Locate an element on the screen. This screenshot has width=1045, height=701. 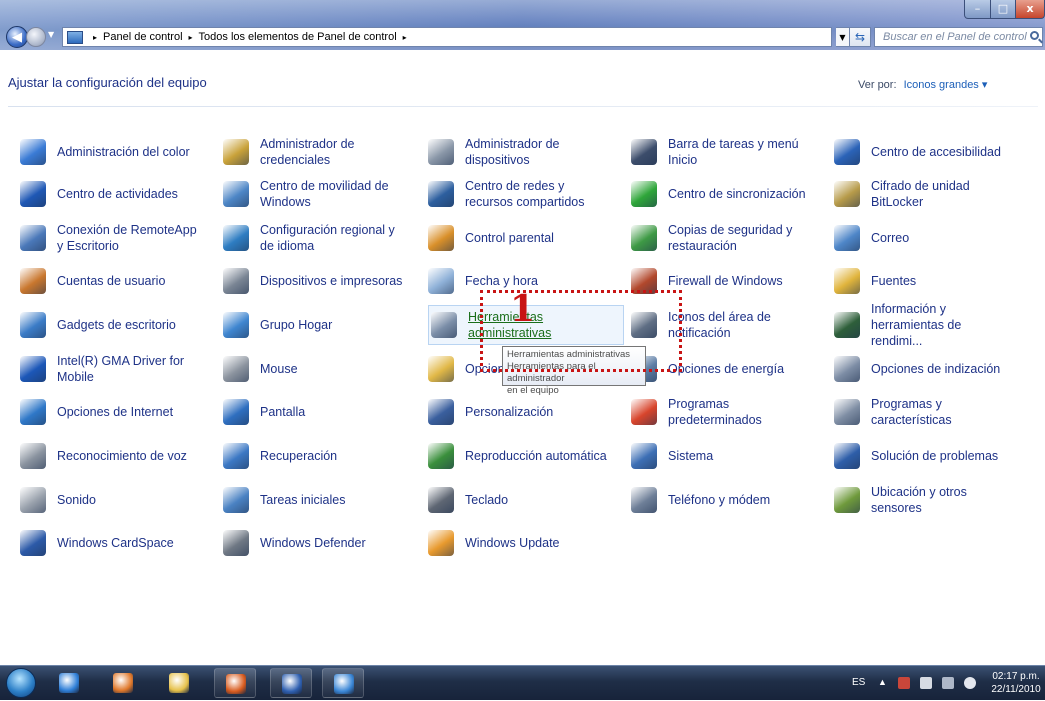
cp-item-label: Programas y características is located at coordinates (911, 412).